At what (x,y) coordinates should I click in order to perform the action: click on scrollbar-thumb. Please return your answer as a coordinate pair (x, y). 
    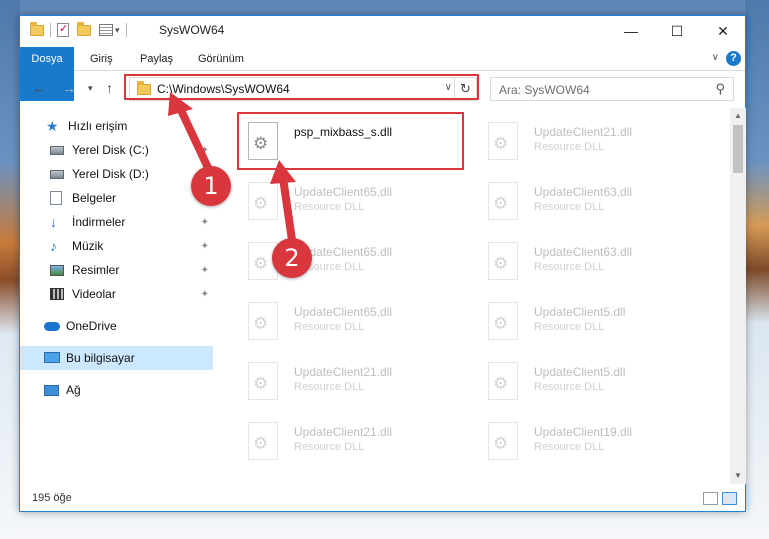
    Looking at the image, I should click on (738, 149).